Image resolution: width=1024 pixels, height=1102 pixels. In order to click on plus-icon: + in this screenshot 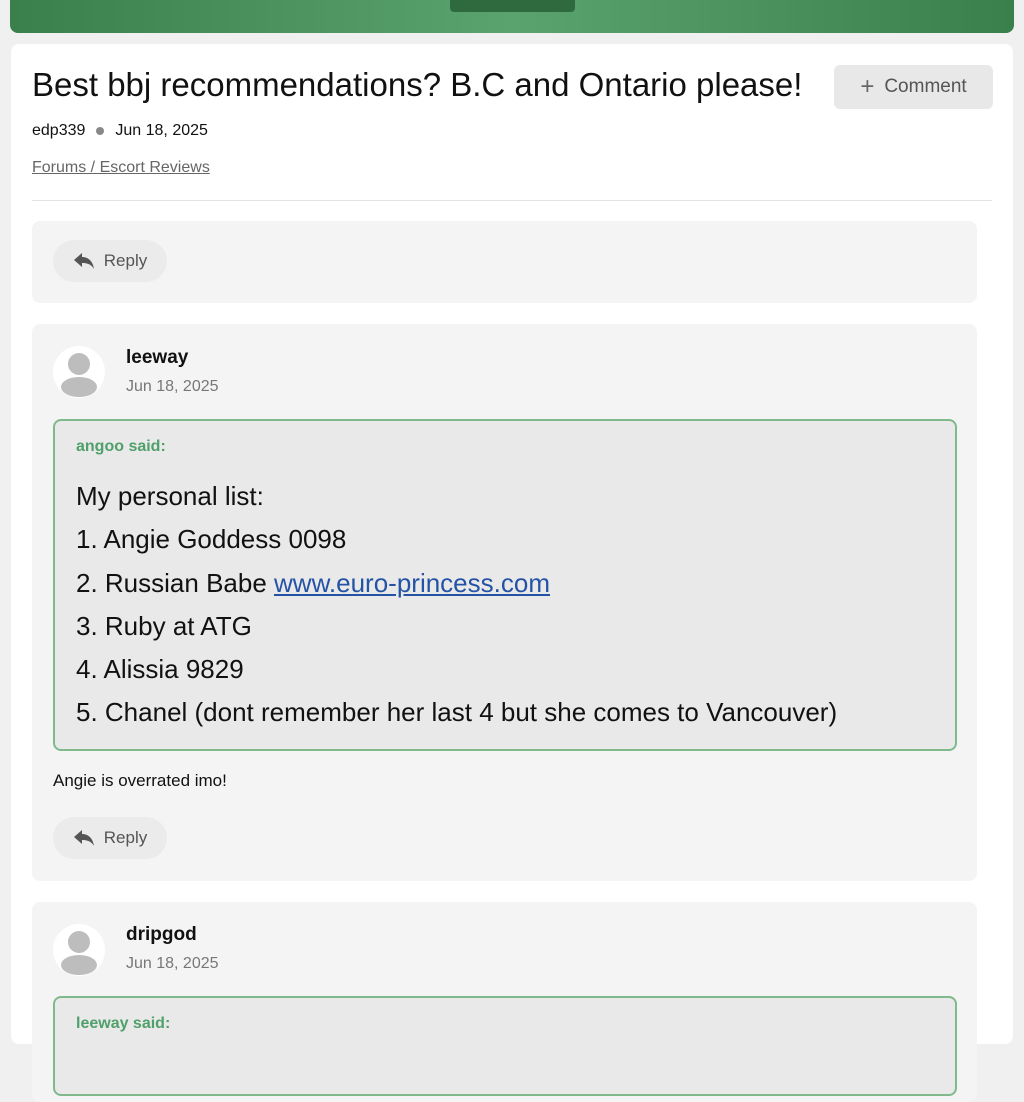, I will do `click(867, 86)`.